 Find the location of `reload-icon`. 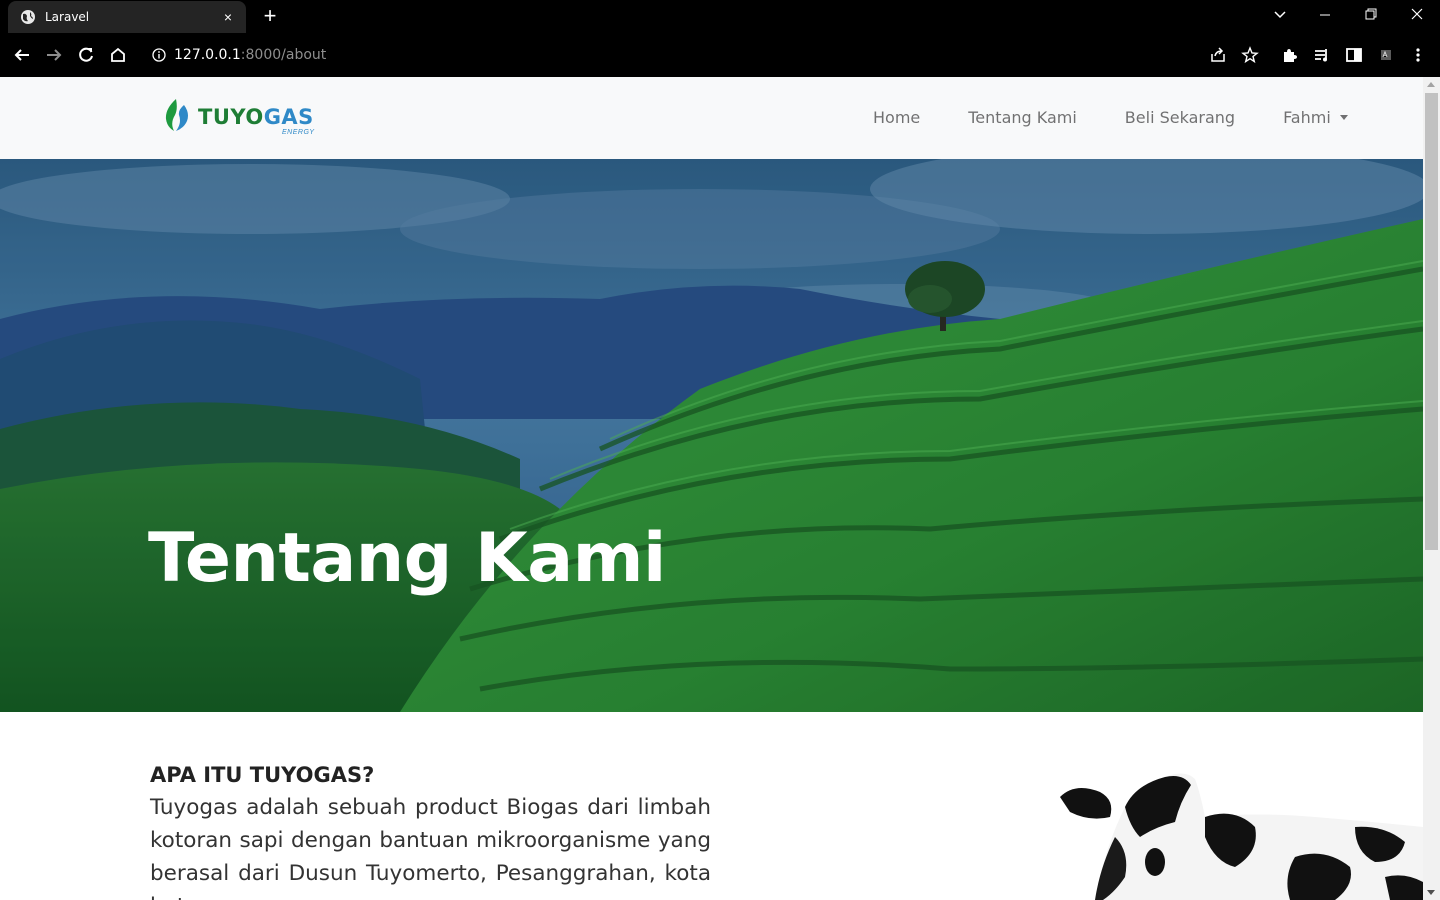

reload-icon is located at coordinates (86, 55).